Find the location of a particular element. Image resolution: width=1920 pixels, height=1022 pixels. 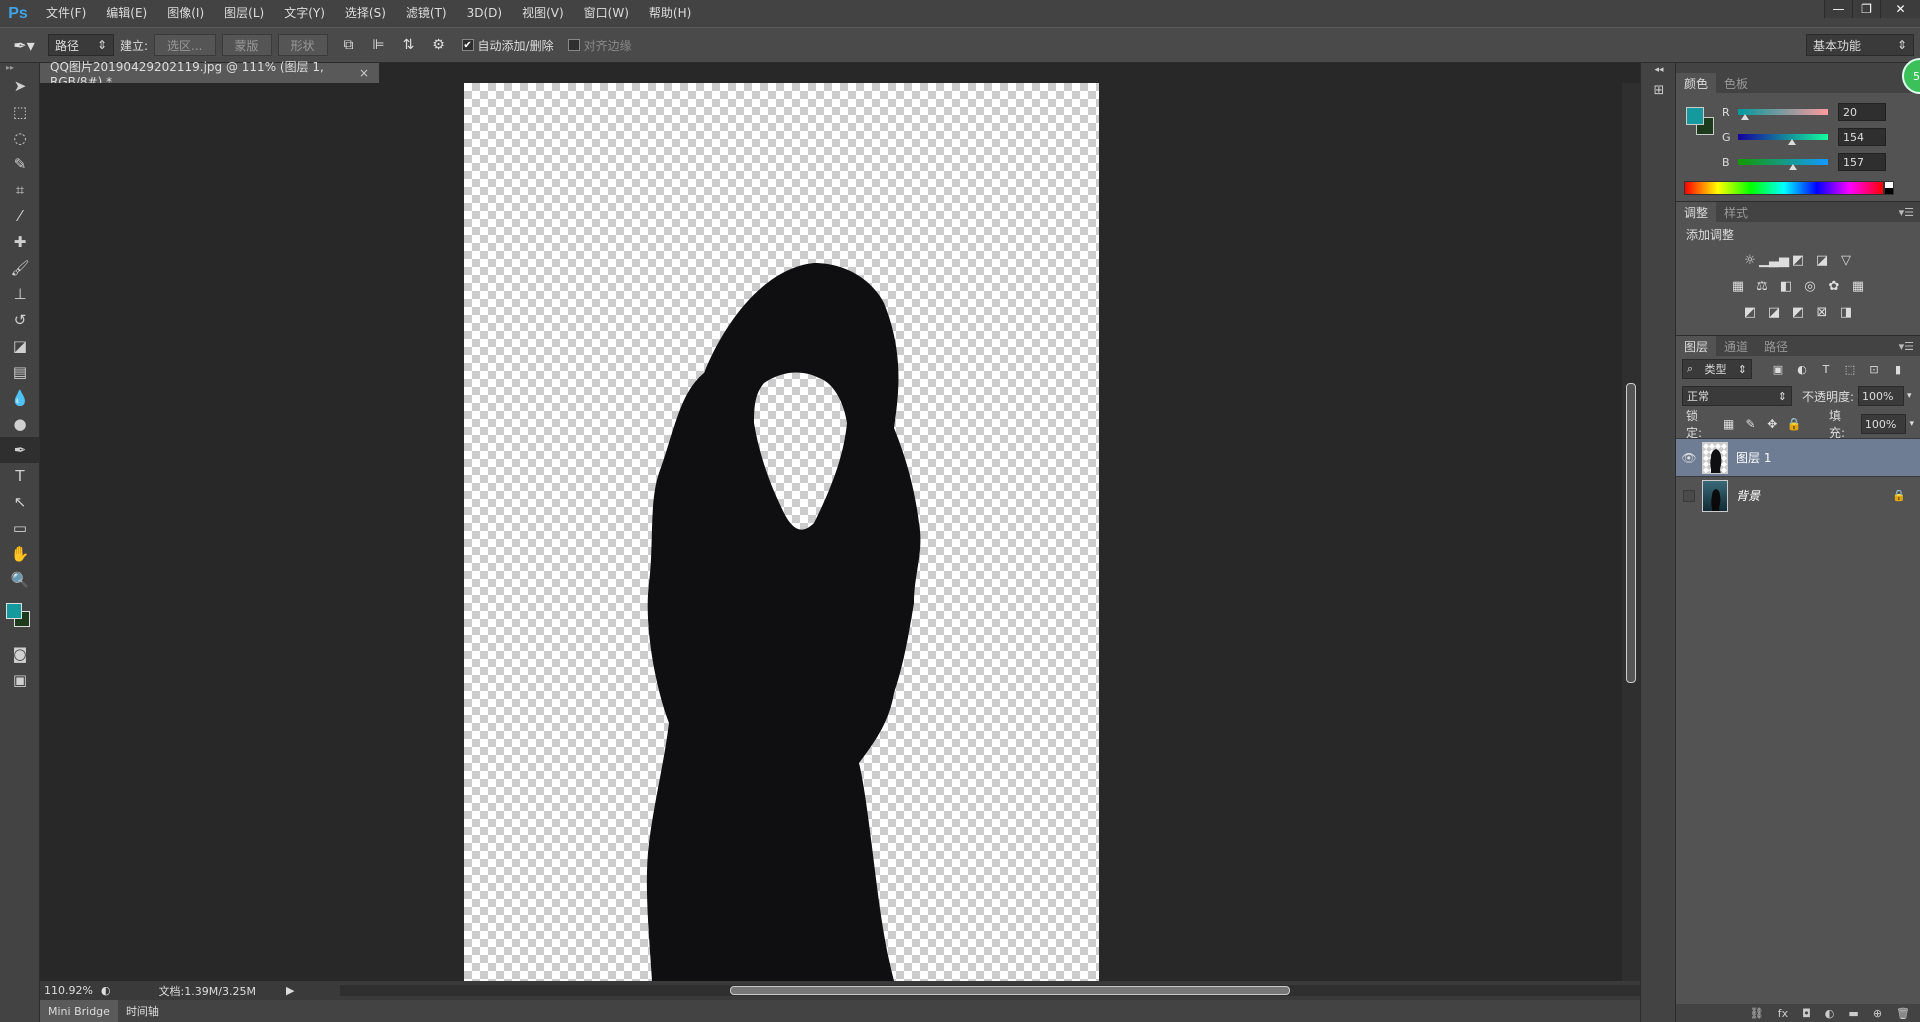

layer-name: 图层 1 is located at coordinates (1753, 457).